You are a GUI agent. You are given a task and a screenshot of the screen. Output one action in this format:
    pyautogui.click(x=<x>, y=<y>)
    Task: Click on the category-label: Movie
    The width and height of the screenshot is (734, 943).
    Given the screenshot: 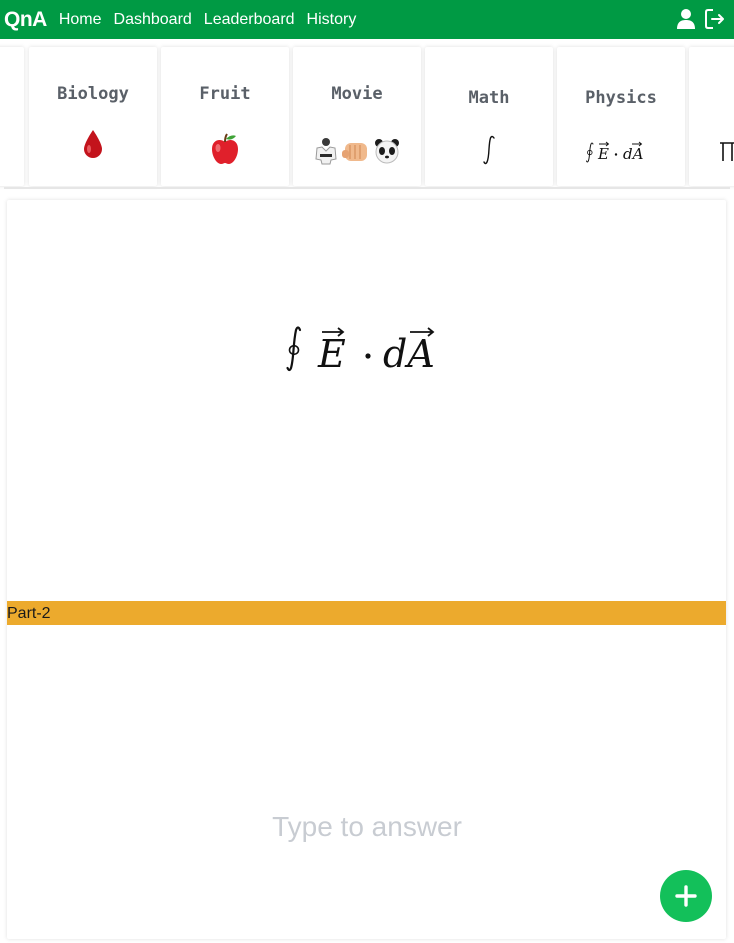 What is the action you would take?
    pyautogui.click(x=357, y=94)
    